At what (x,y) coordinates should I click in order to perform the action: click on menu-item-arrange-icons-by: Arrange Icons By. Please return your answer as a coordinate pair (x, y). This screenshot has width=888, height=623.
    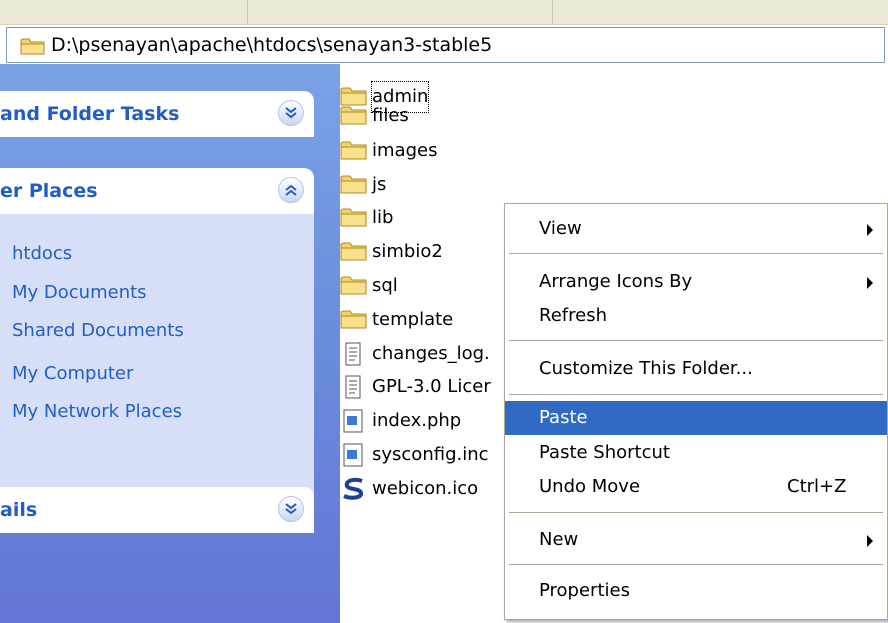
    Looking at the image, I should click on (696, 282).